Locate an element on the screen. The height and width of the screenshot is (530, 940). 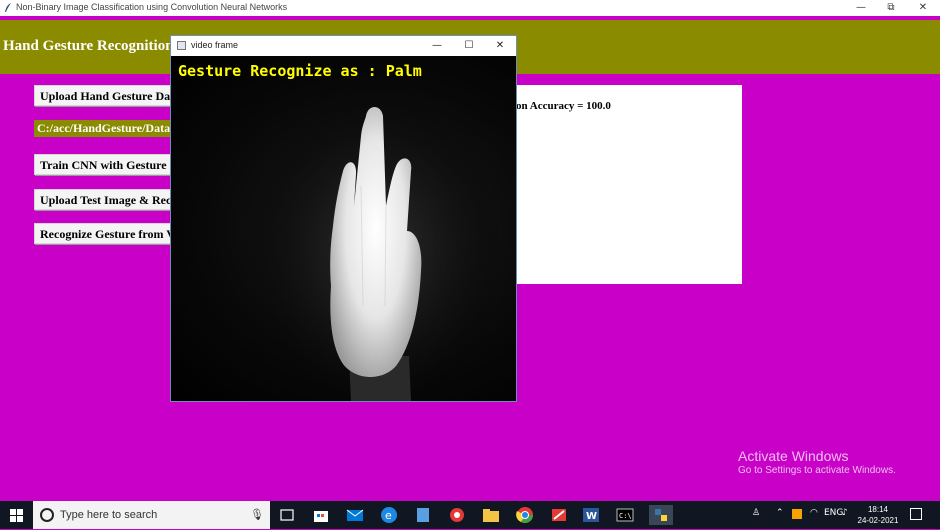
mail-icon is located at coordinates (355, 515).